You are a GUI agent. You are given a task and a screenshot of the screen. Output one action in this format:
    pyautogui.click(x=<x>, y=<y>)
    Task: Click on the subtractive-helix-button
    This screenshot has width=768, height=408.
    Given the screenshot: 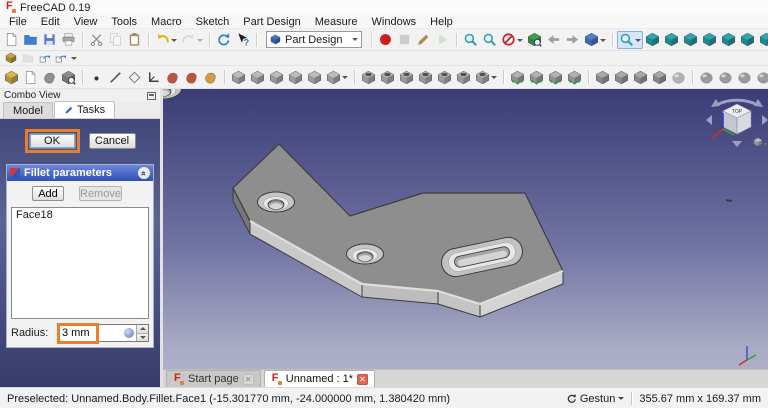 What is the action you would take?
    pyautogui.click(x=463, y=77)
    